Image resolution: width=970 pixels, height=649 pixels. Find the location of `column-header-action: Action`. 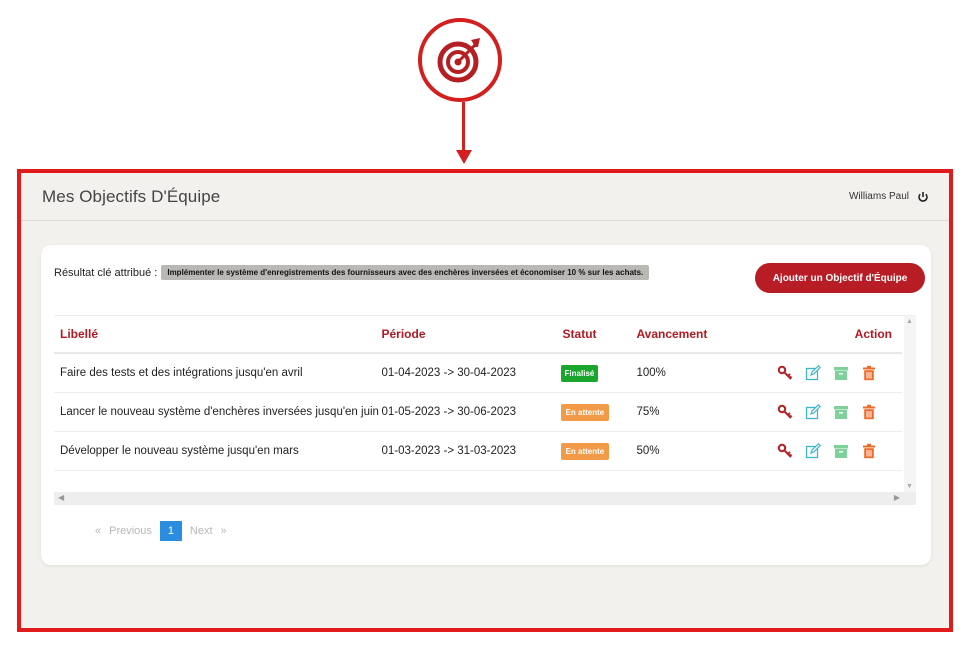

column-header-action: Action is located at coordinates (832, 335).